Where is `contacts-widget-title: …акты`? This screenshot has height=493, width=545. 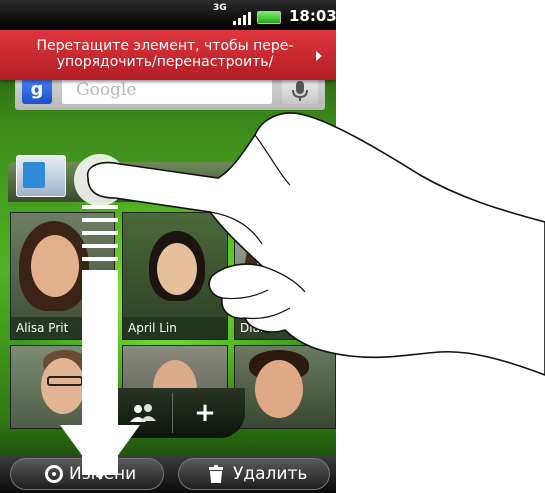
contacts-widget-title: …акты is located at coordinates (159, 179).